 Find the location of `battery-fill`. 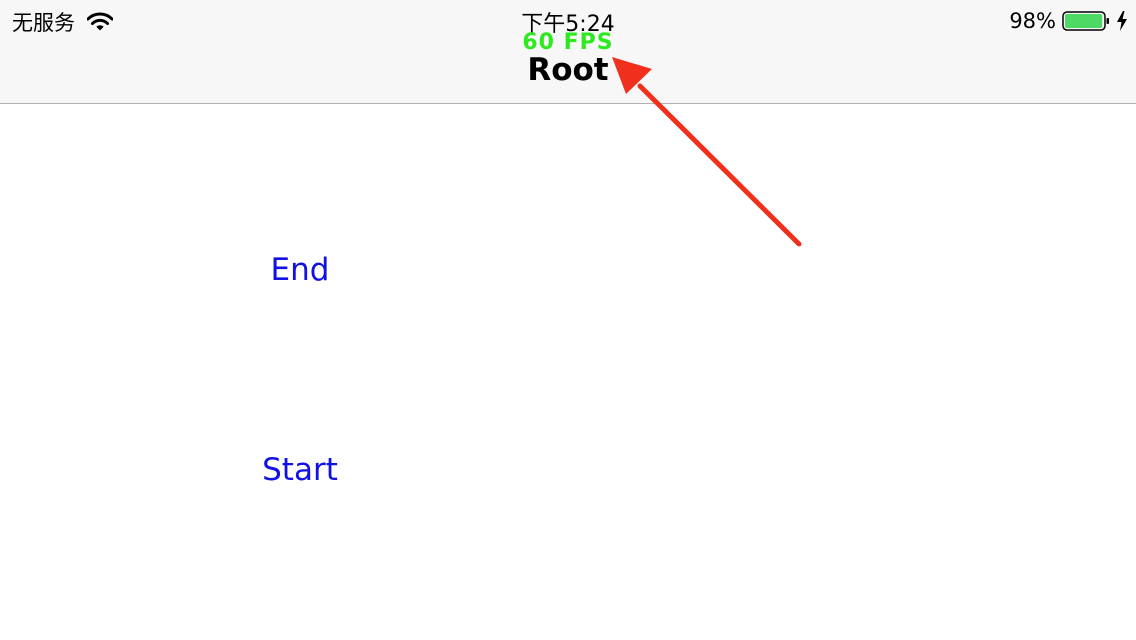

battery-fill is located at coordinates (1084, 21).